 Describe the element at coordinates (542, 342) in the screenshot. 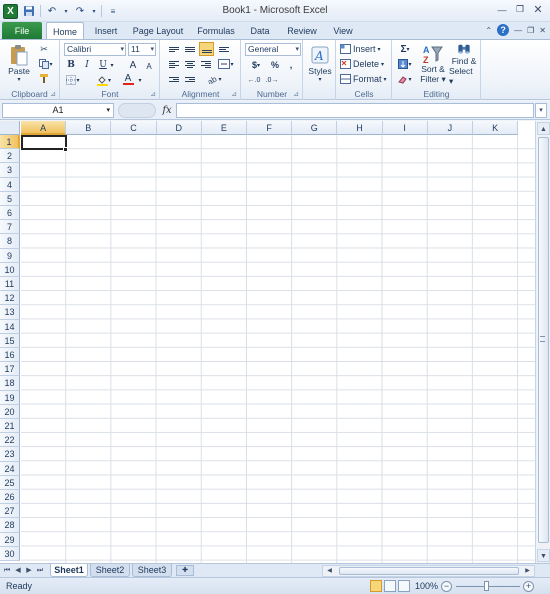

I see `vertical-scrollbar: ▲ ▼` at that location.